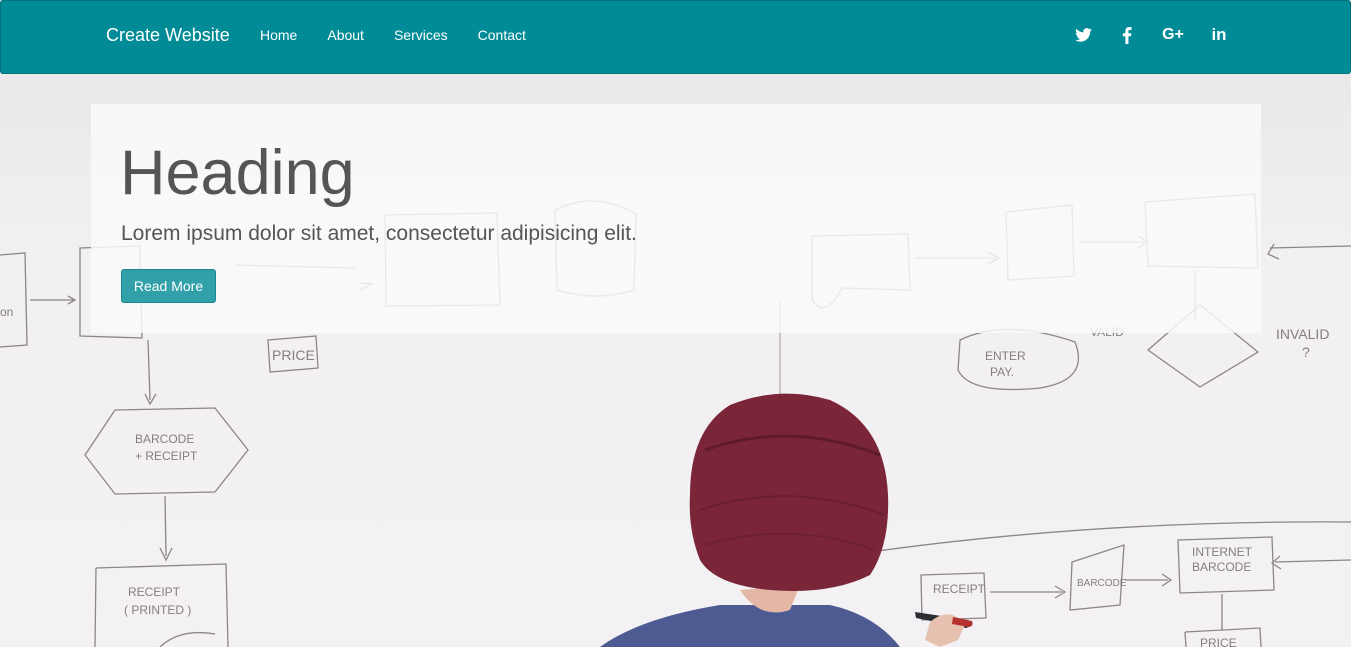  Describe the element at coordinates (1002, 372) in the screenshot. I see `svg-text: PAY.` at that location.